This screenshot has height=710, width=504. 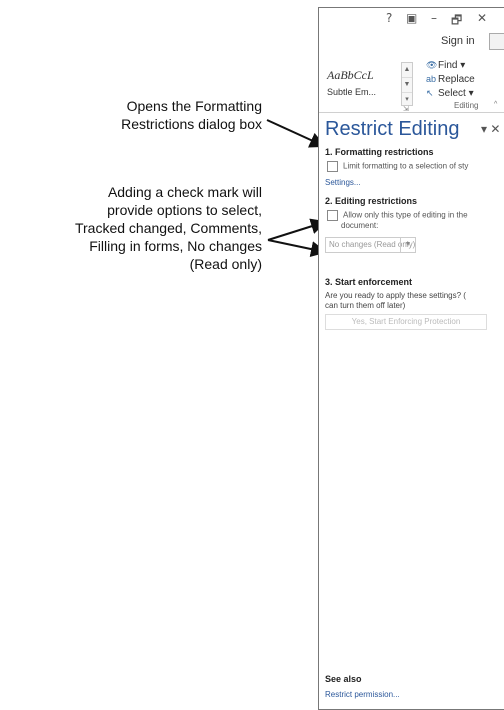 I want to click on callout-line: Restrictions dialog box, so click(x=191, y=124).